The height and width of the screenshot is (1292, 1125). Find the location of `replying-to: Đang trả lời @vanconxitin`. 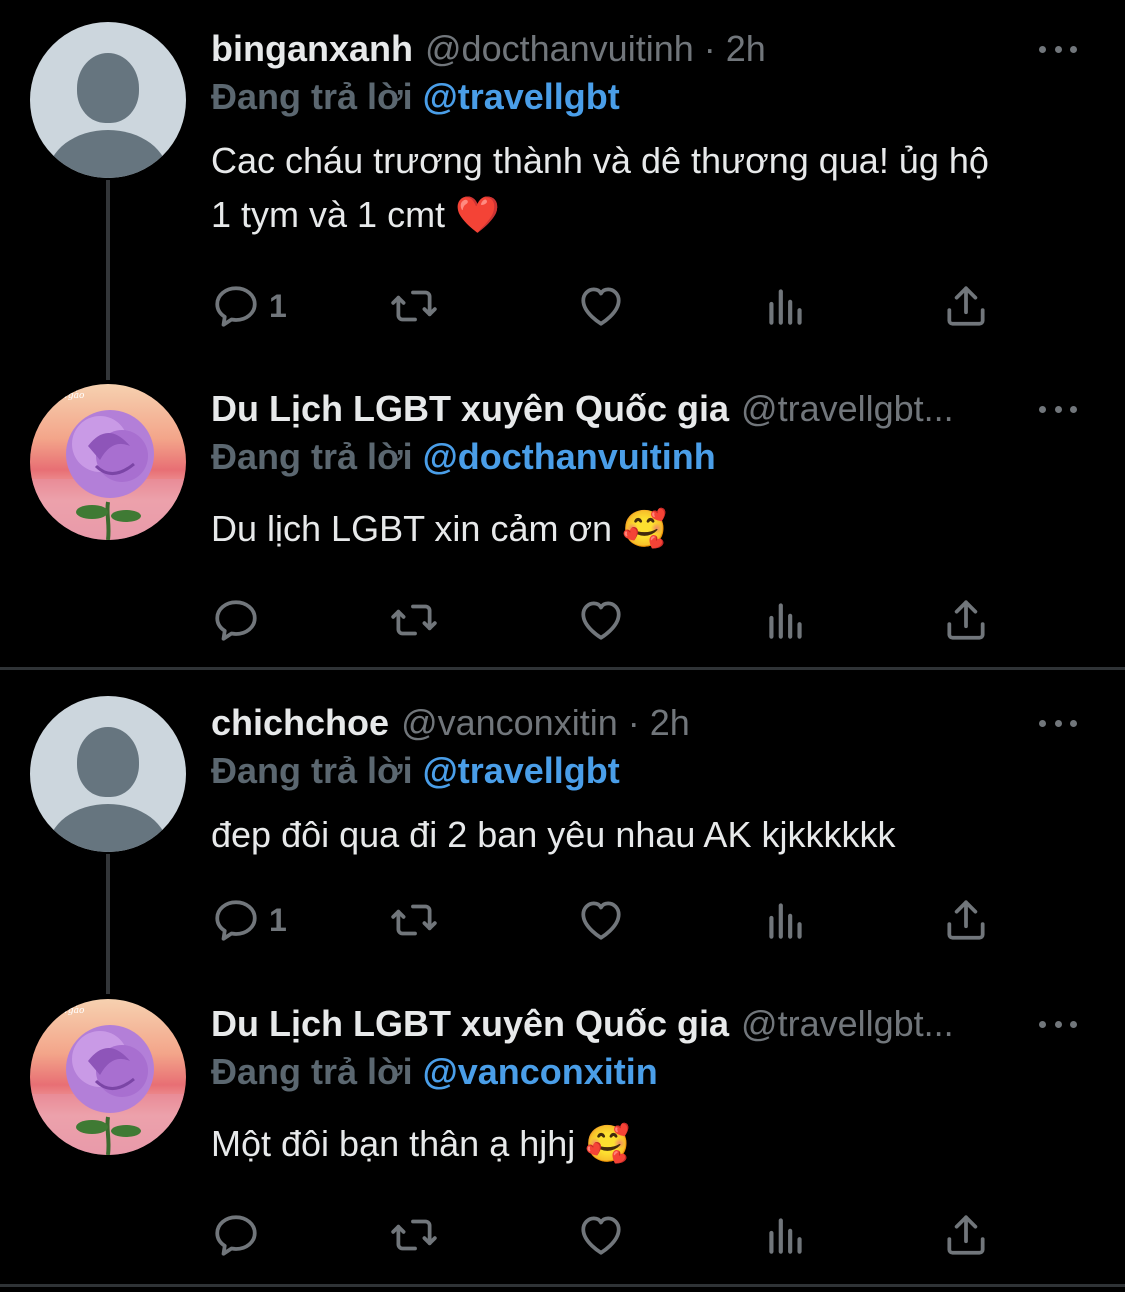

replying-to: Đang trả lời @vanconxitin is located at coordinates (434, 1072).